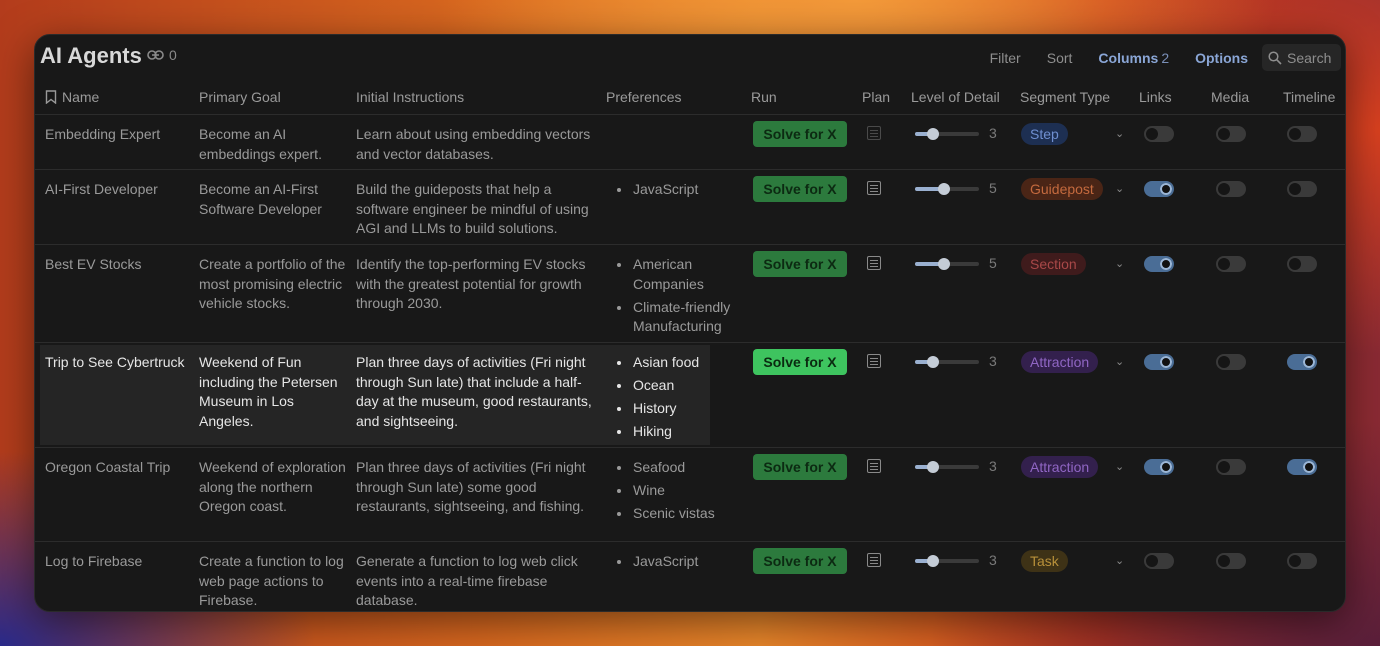  I want to click on column-header-name: Name, so click(72, 97).